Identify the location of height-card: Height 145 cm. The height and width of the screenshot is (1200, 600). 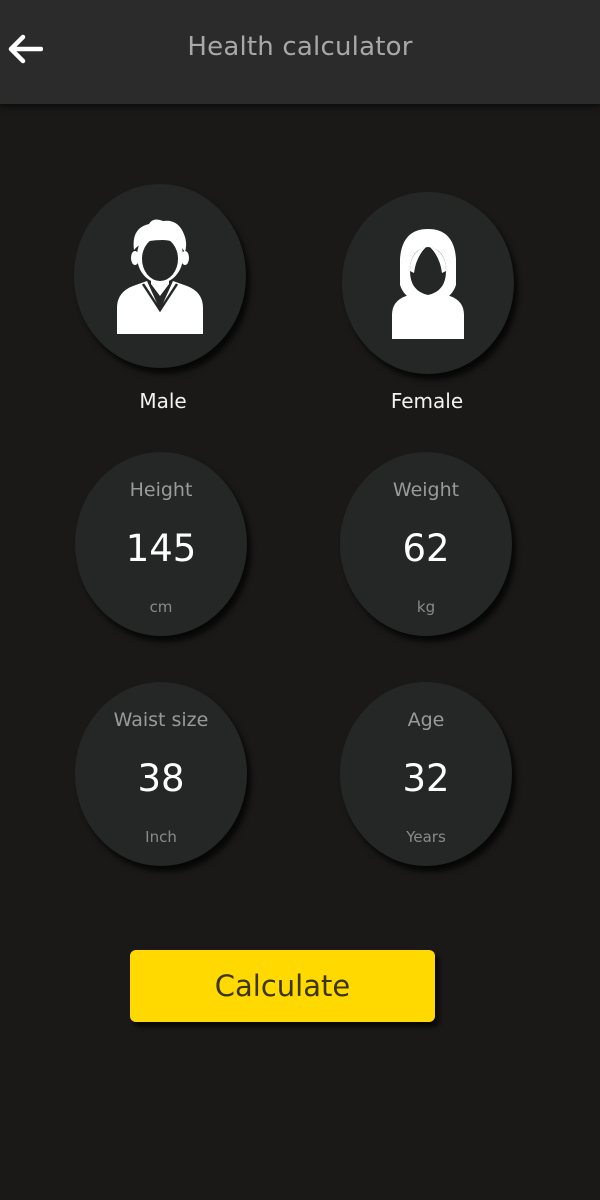
(161, 544).